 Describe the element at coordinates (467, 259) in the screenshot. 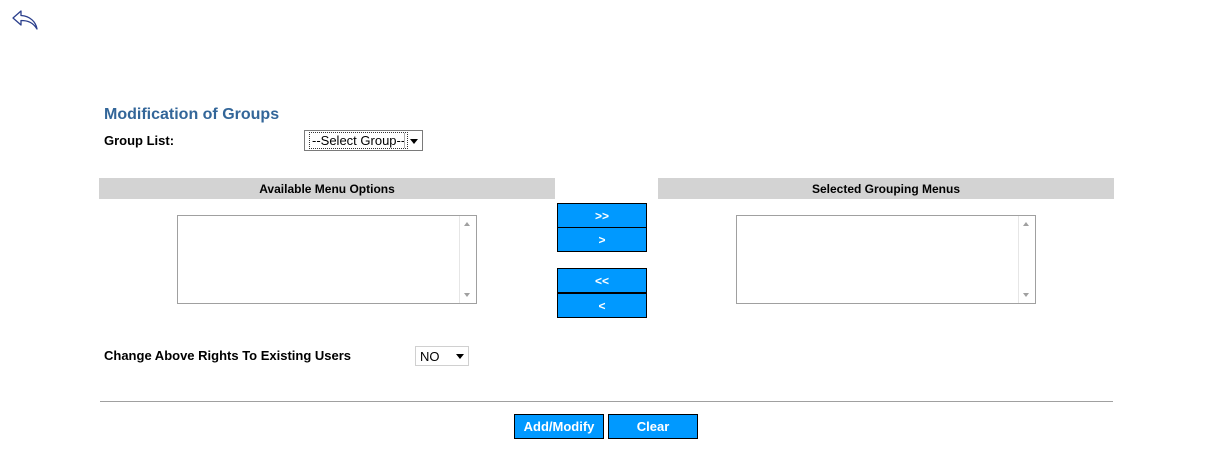

I see `available-list-scrollbar` at that location.